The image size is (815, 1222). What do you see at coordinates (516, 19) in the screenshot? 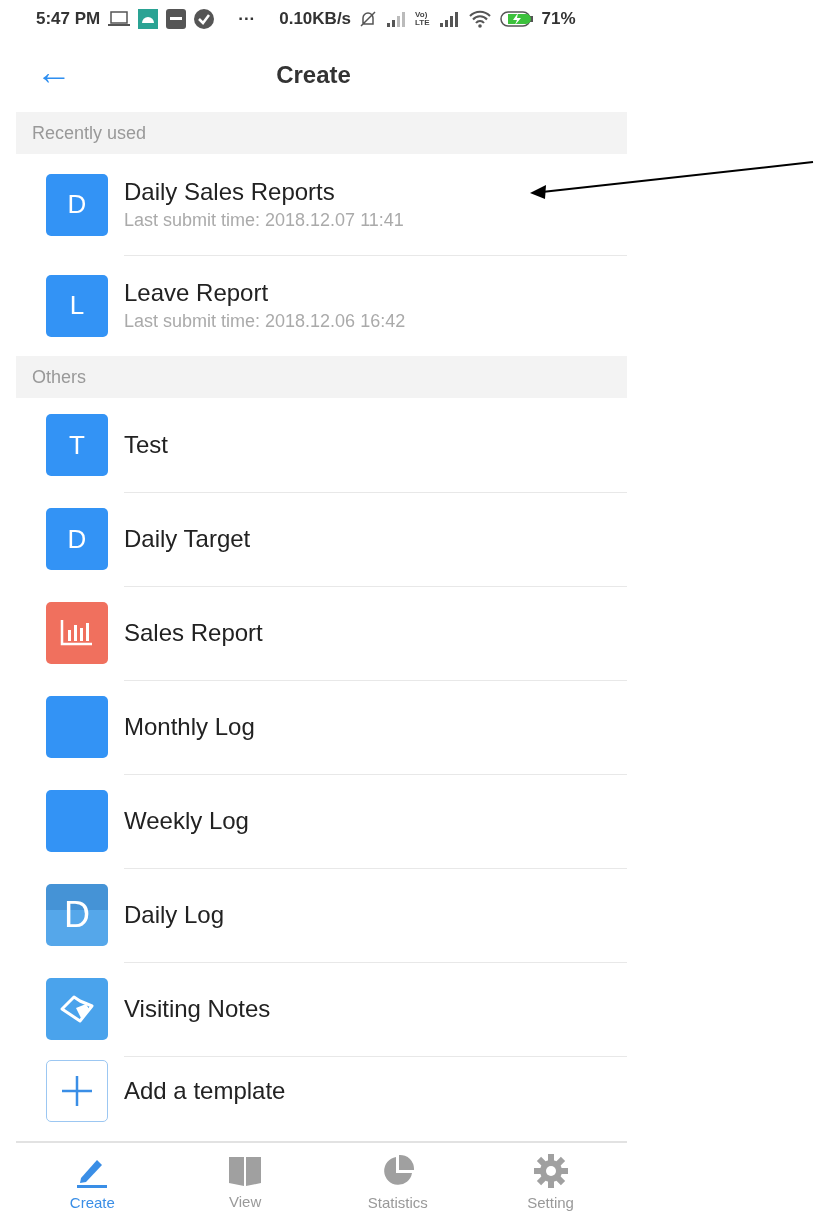
I see `battery-icon` at bounding box center [516, 19].